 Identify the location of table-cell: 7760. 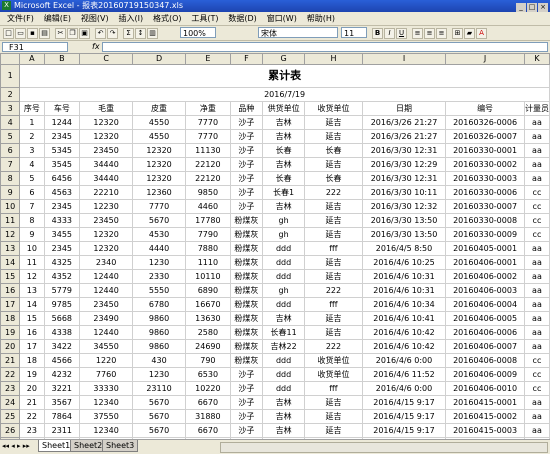
(106, 374).